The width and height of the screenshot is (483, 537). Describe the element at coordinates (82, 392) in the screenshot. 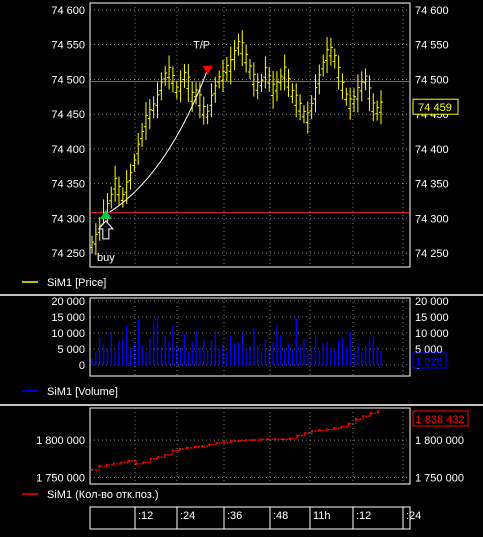

I see `volume-legend-label: SiM1 [Volume]` at that location.